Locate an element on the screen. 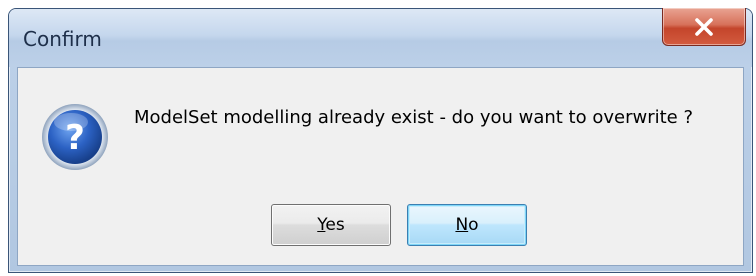 The height and width of the screenshot is (276, 756). yes-button: Yes is located at coordinates (331, 225).